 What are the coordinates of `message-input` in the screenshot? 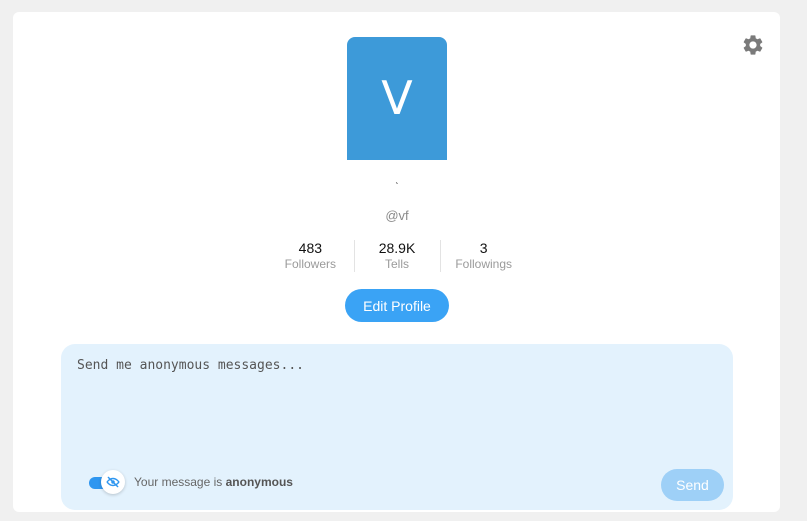 It's located at (392, 408).